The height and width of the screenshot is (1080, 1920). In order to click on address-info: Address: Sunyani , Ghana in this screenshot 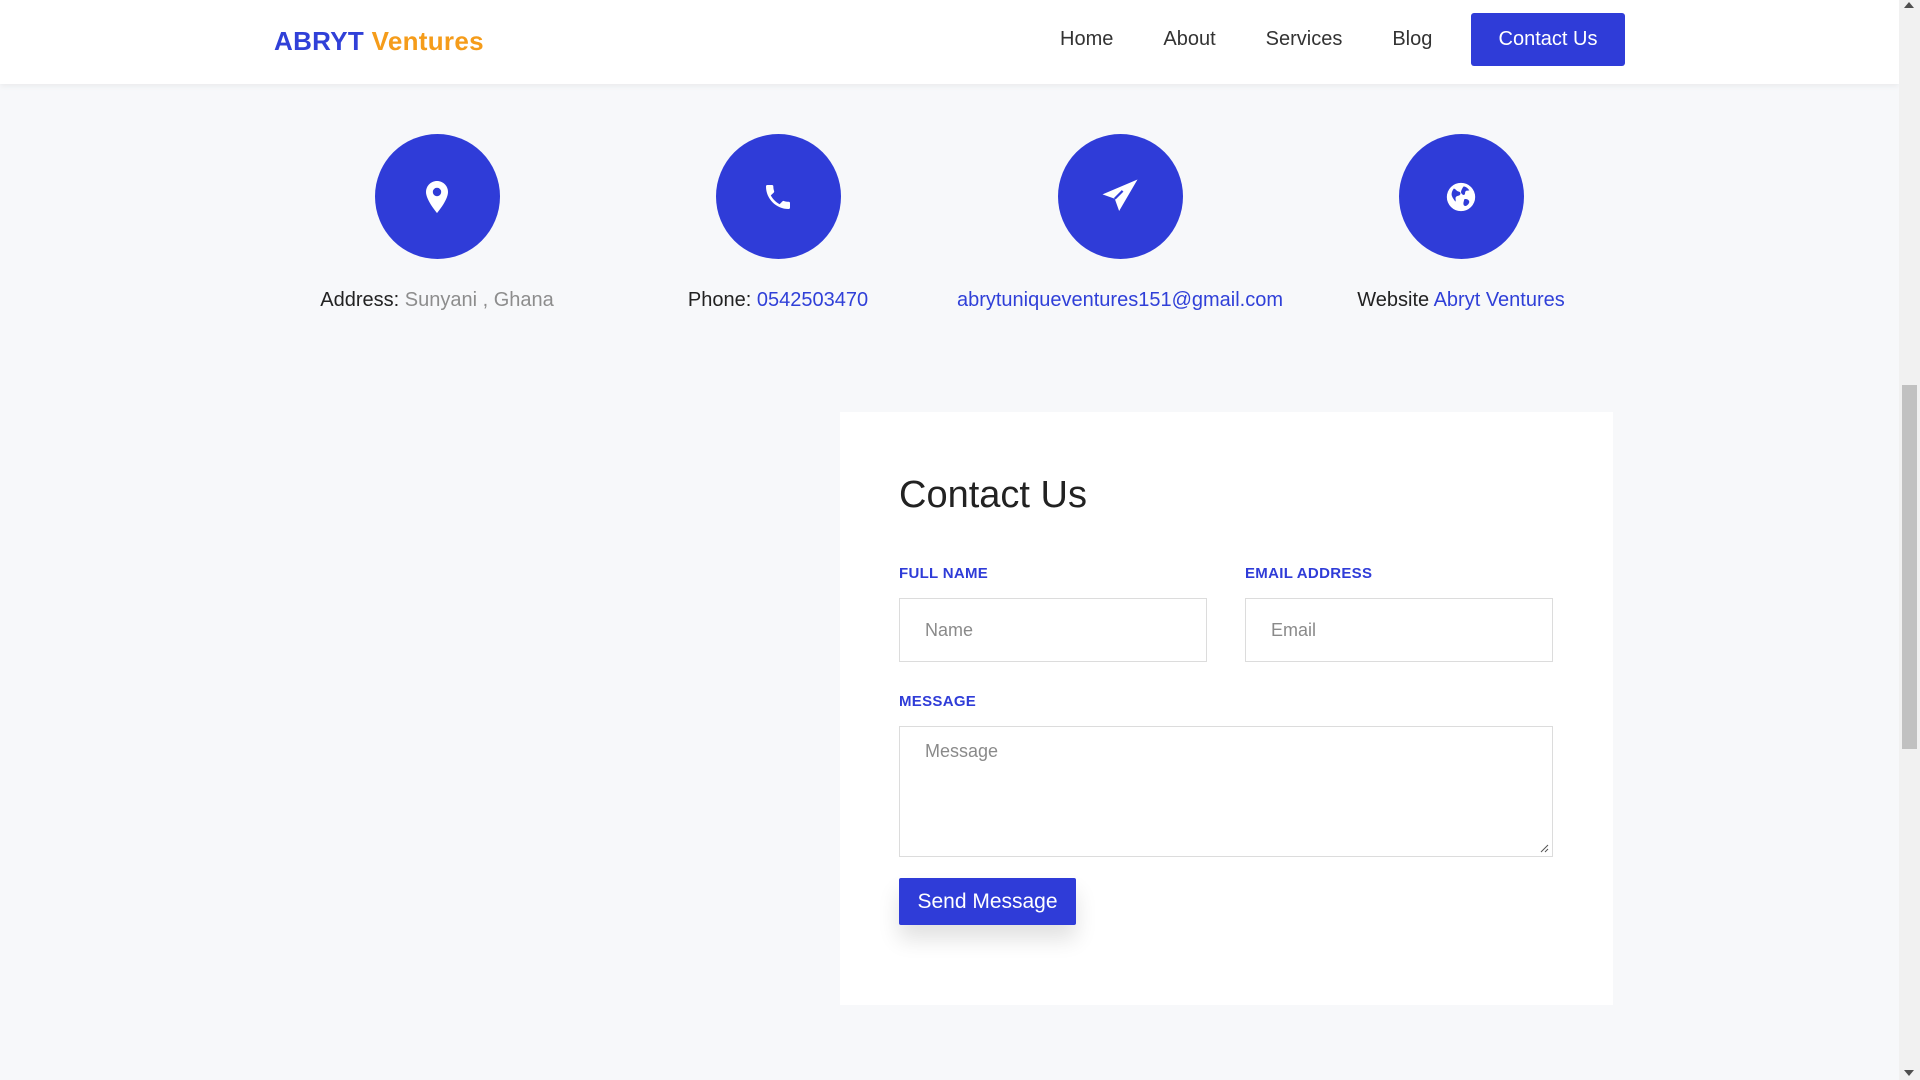, I will do `click(437, 223)`.